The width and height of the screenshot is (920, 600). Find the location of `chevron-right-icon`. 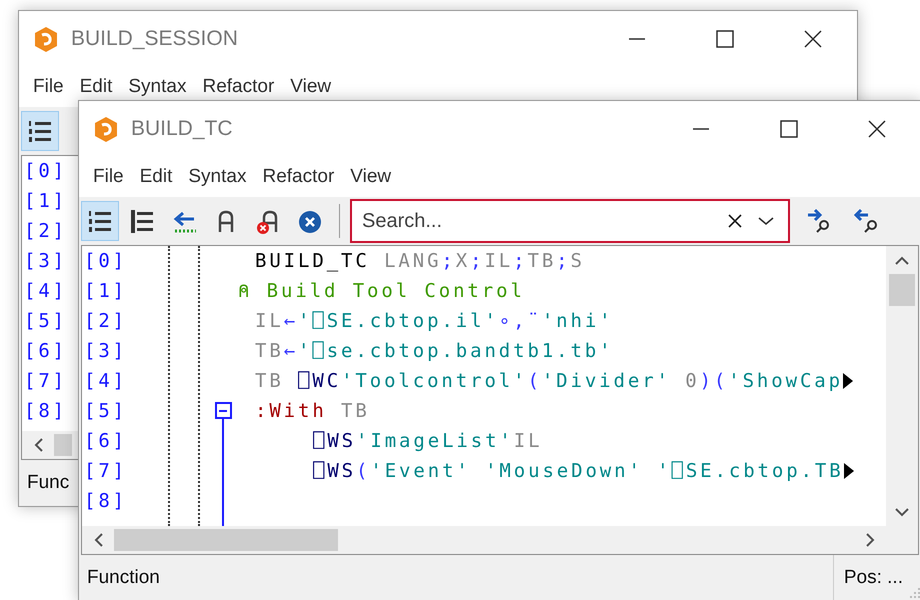

chevron-right-icon is located at coordinates (870, 540).